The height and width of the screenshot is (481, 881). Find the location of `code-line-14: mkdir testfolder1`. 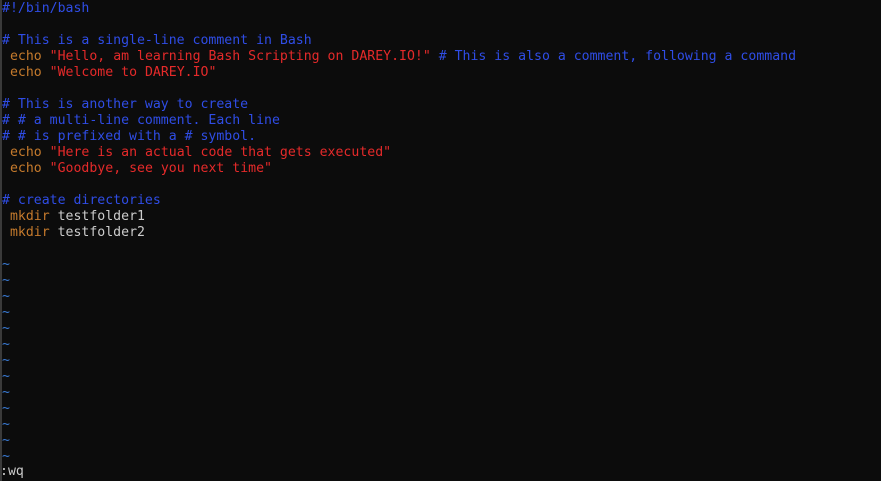

code-line-14: mkdir testfolder1 is located at coordinates (439, 217).